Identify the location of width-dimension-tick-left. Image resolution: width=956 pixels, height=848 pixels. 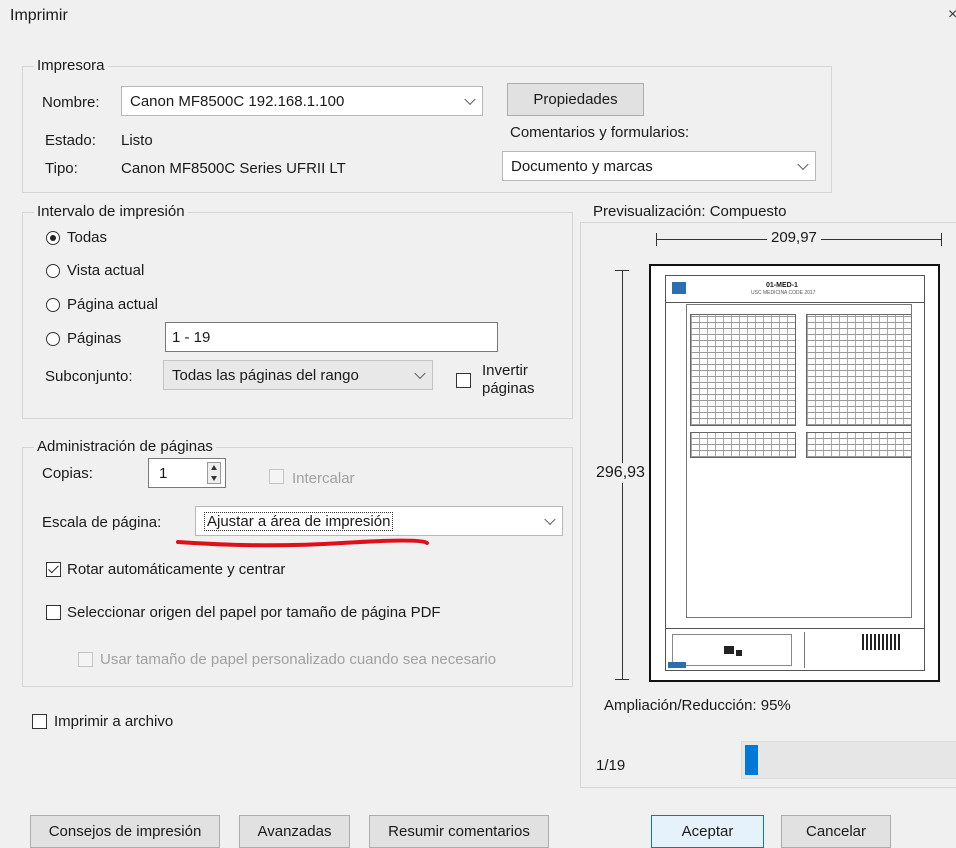
(656, 239).